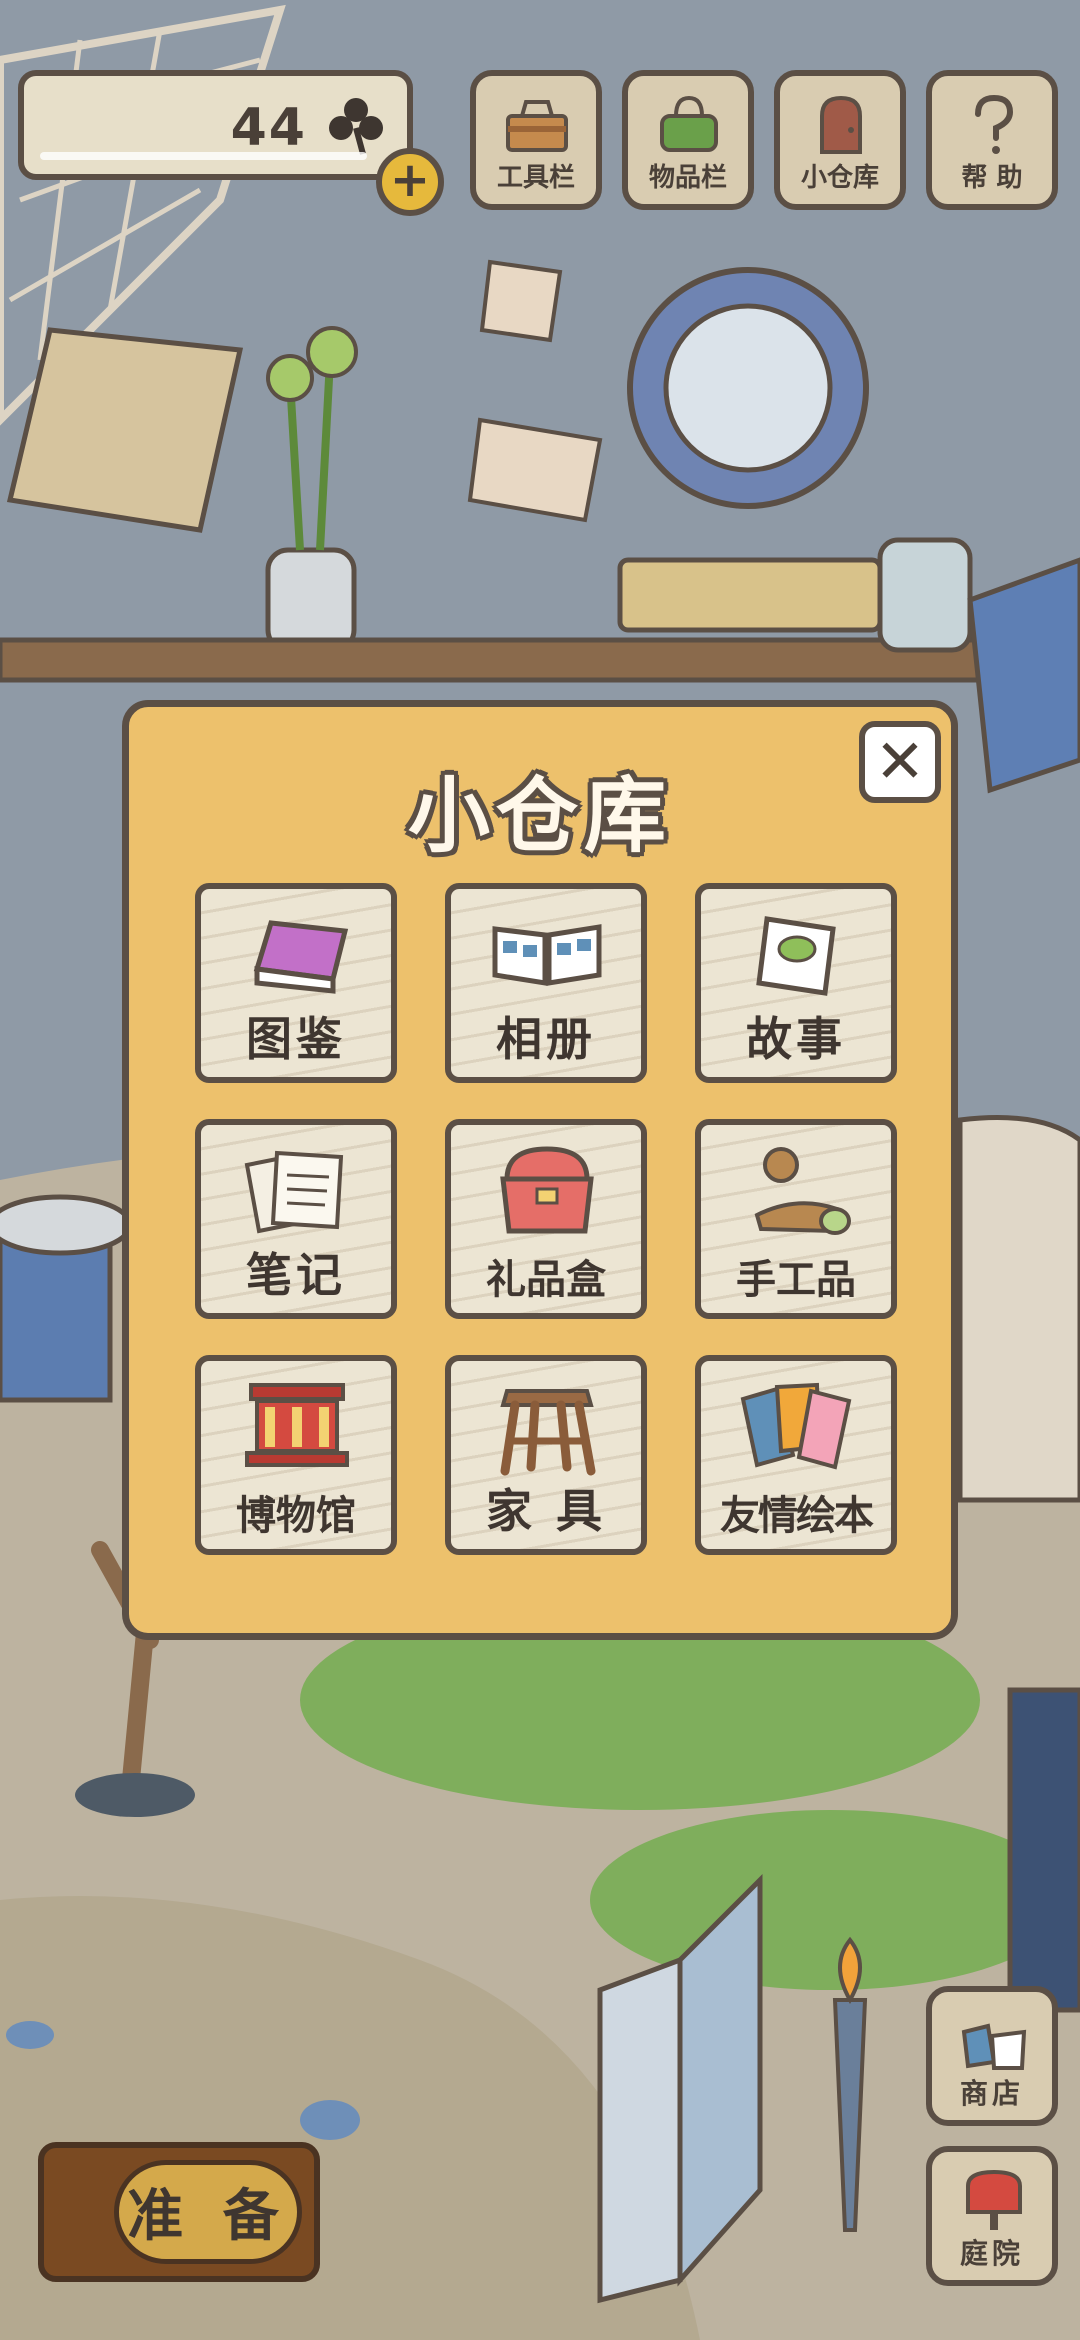 The width and height of the screenshot is (1080, 2340). Describe the element at coordinates (296, 1516) in the screenshot. I see `museum-label: 博物馆` at that location.